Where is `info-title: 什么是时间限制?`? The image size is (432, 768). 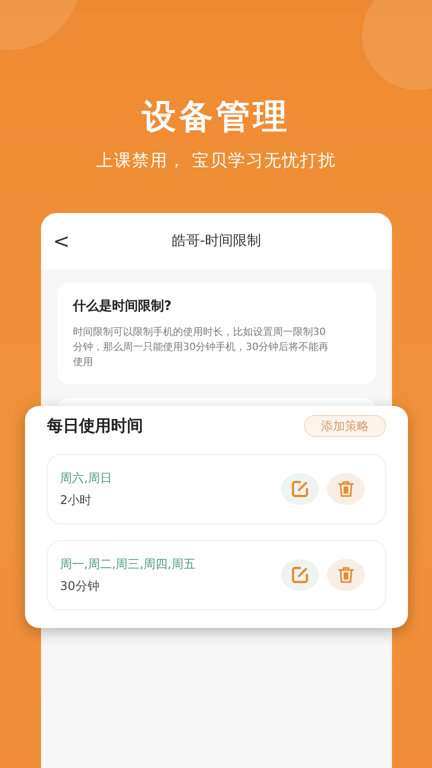
info-title: 什么是时间限制? is located at coordinates (123, 307).